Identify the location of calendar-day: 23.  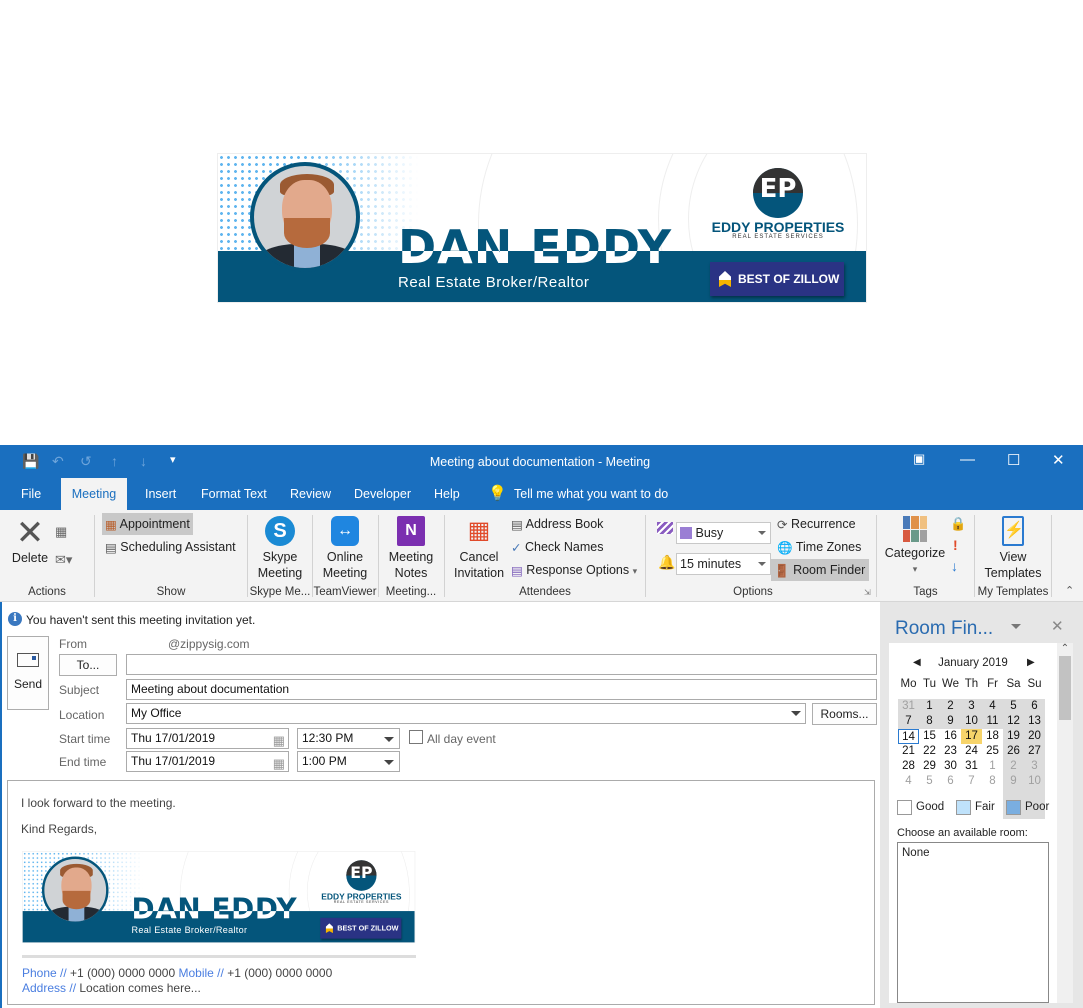
(950, 751).